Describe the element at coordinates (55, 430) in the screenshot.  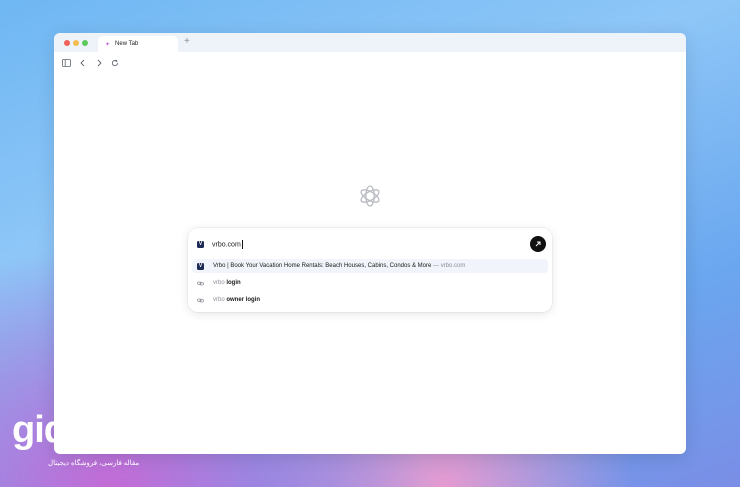
I see `watermark-logo: gidat` at that location.